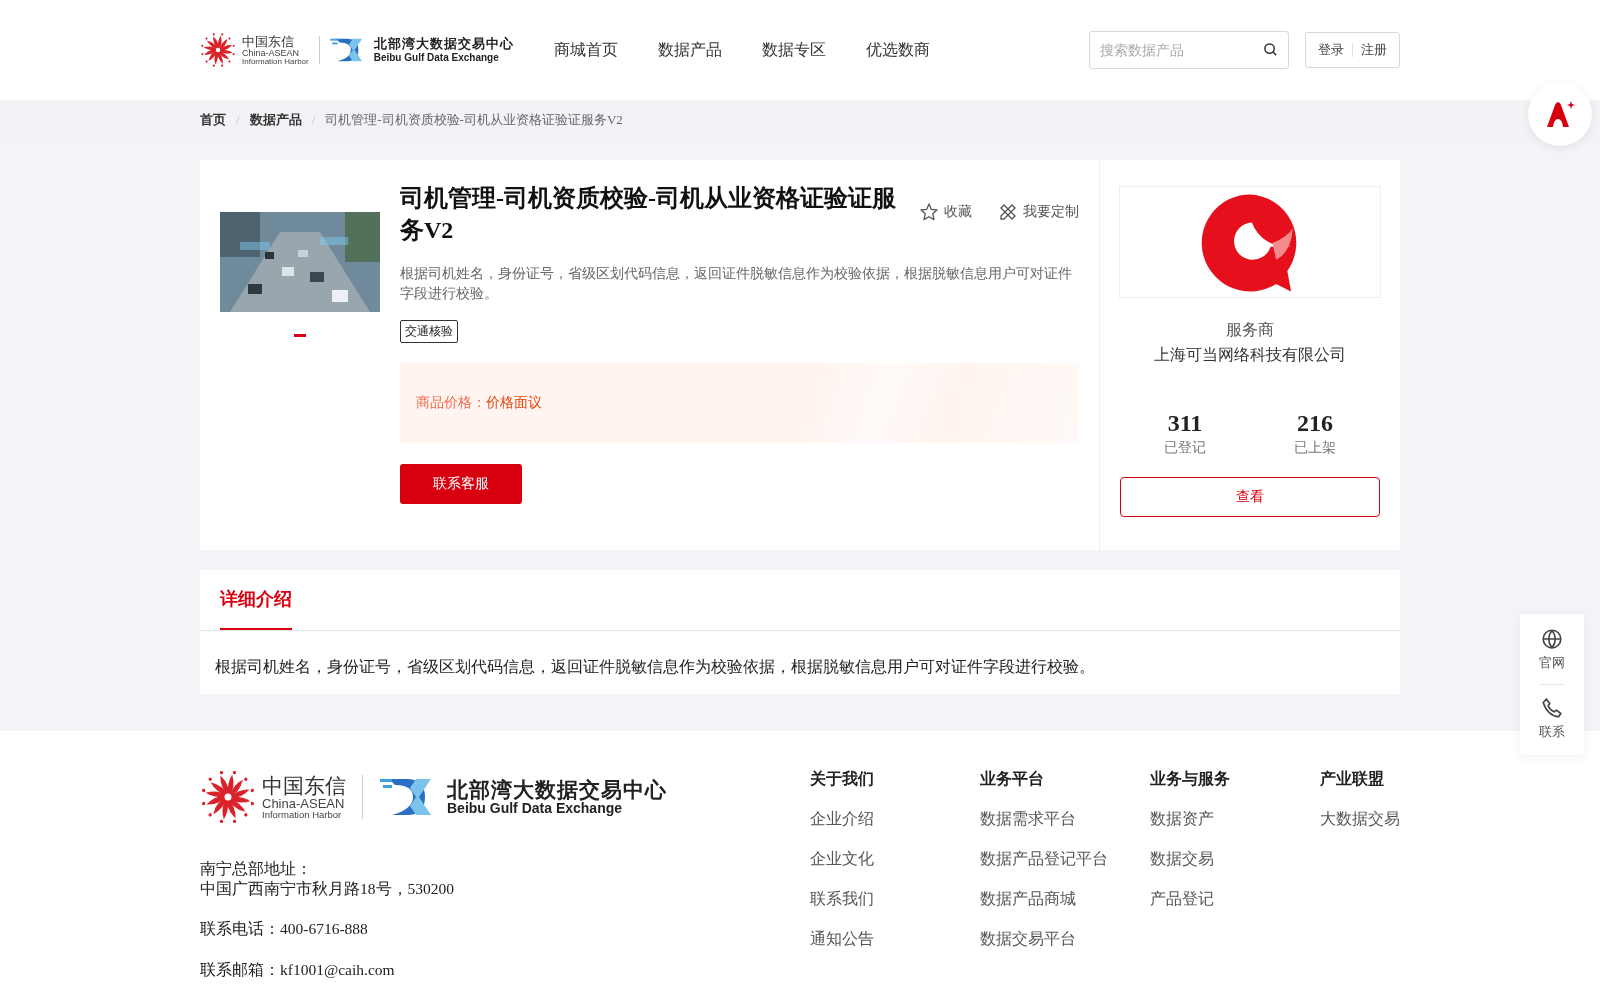 The width and height of the screenshot is (1600, 1000). I want to click on product-description: 根据司机姓名，身份证号，省级区划代码信息，返回证件脱敏信息作为校验依据，根据脱敏信息用户可对证件字段进行校验。, so click(736, 284).